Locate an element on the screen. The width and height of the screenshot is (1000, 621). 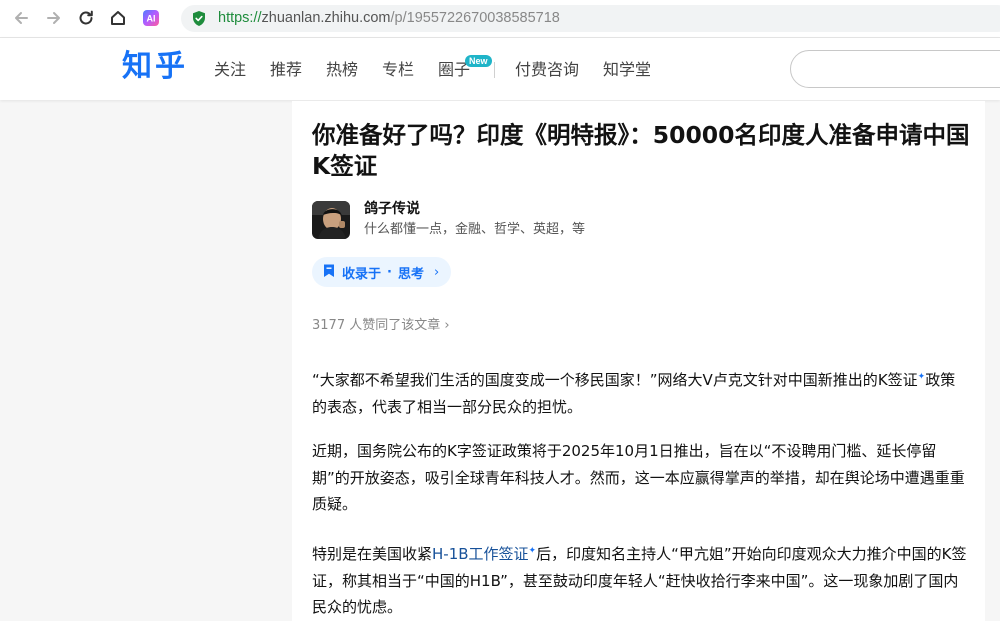
reload-icon is located at coordinates (86, 18).